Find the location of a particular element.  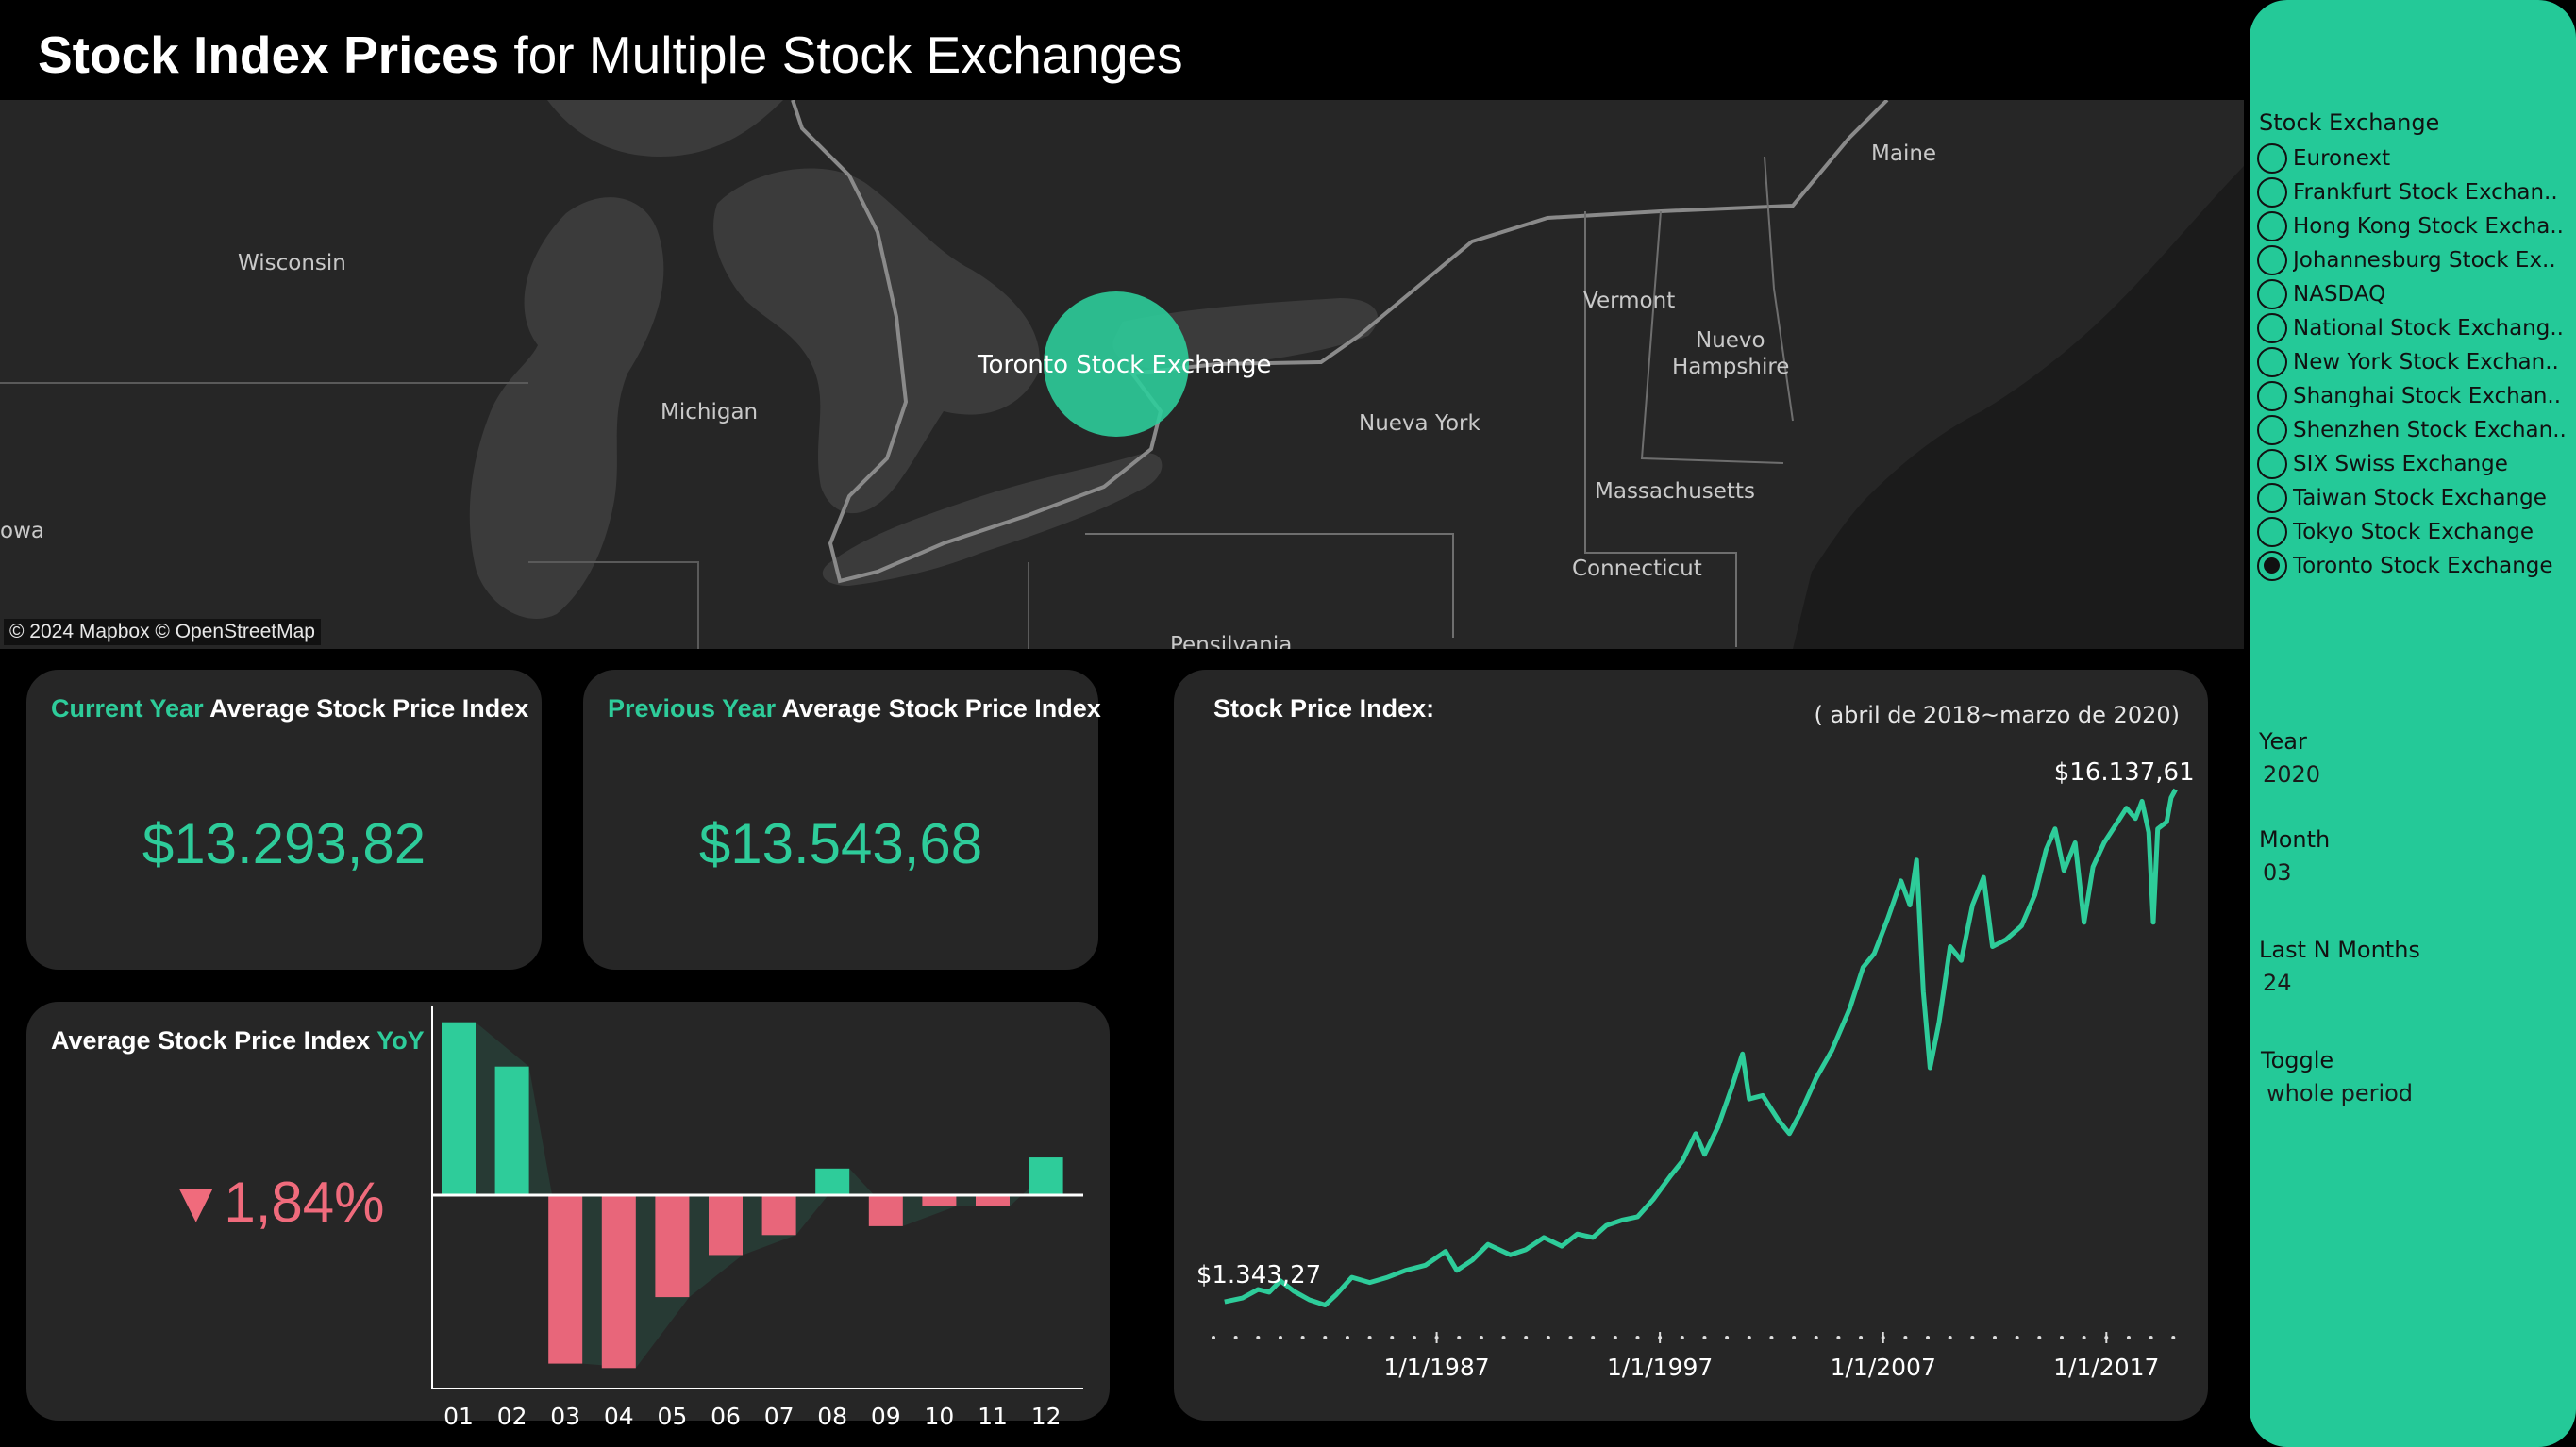

current-year-title-rest: Average Stock Price Index is located at coordinates (369, 708).